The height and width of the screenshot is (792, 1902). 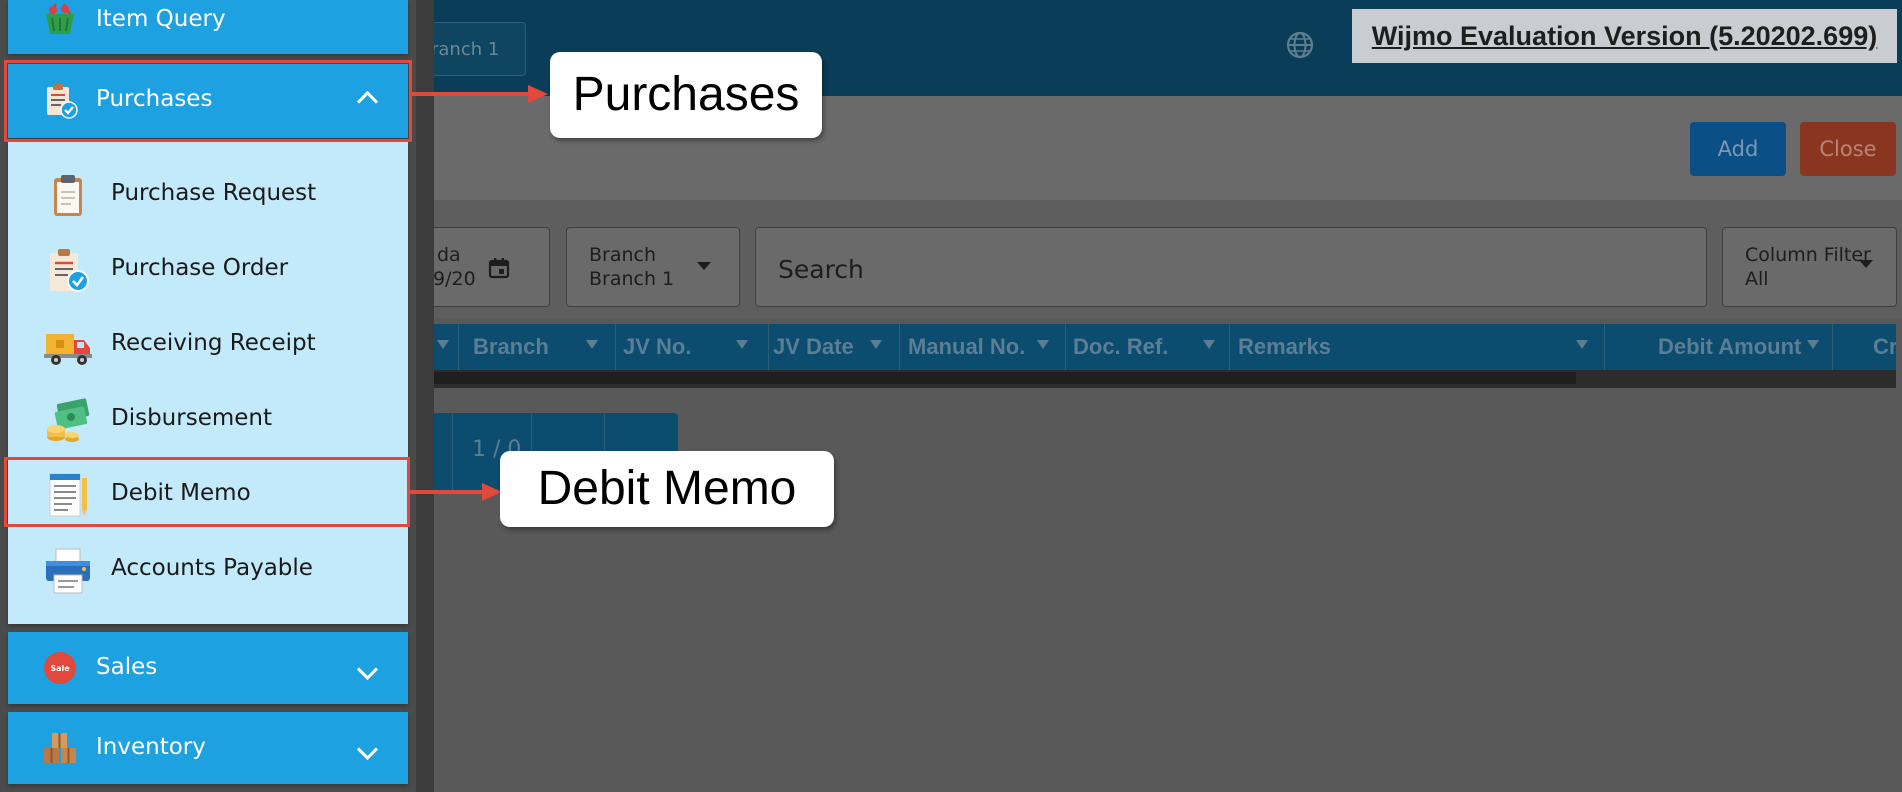 I want to click on submenu-item-purchase-order: Purchase Order, so click(x=208, y=270).